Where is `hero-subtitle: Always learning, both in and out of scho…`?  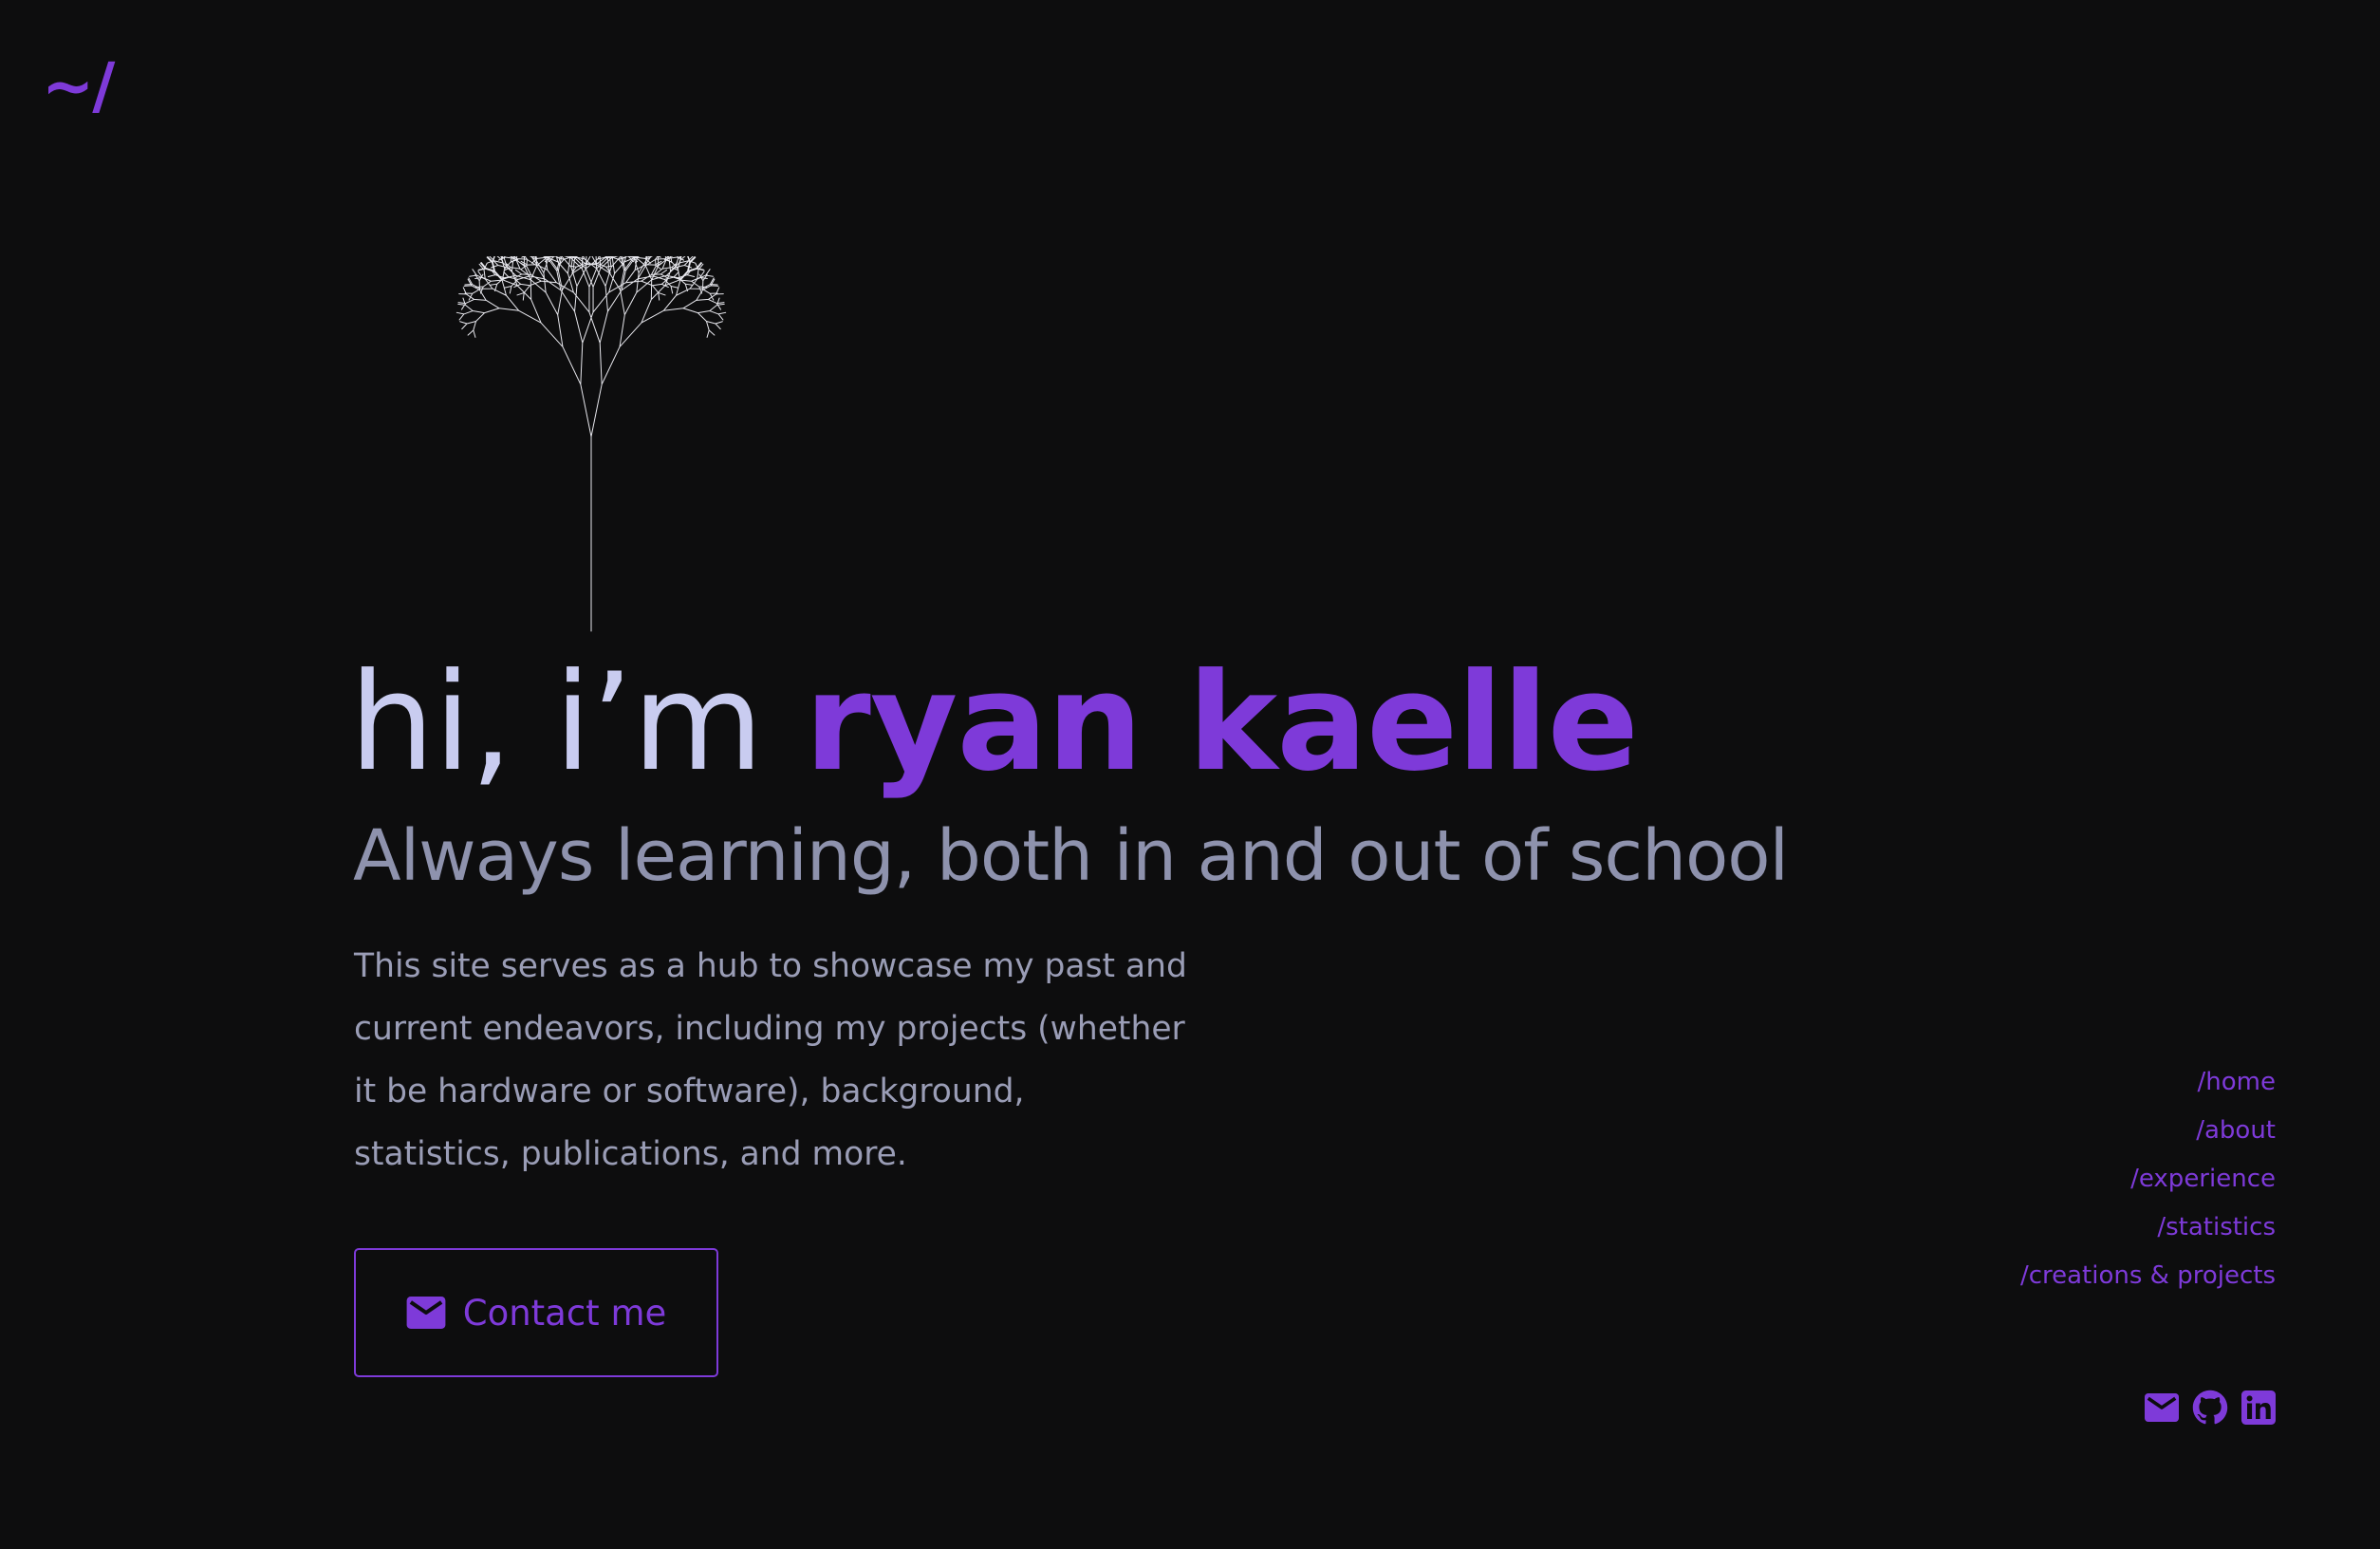 hero-subtitle: Always learning, both in and out of scho… is located at coordinates (1071, 856).